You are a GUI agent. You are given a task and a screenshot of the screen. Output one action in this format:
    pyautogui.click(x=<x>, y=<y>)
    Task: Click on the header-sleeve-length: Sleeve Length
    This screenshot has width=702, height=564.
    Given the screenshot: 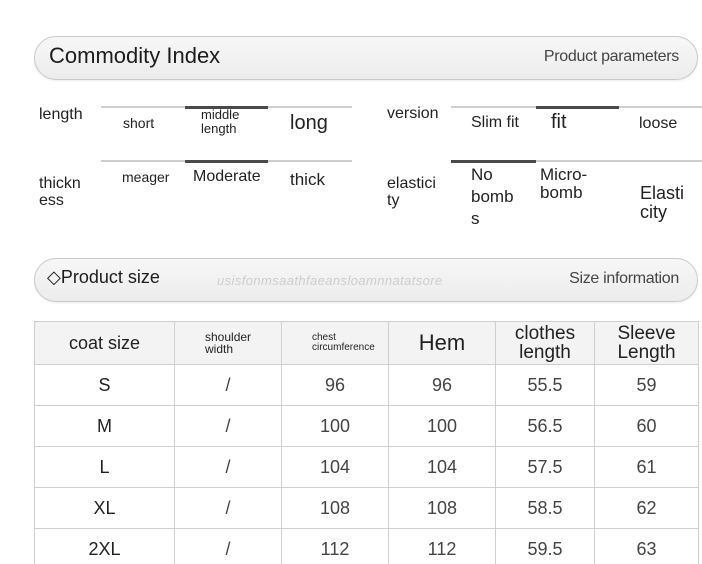 What is the action you would take?
    pyautogui.click(x=646, y=343)
    